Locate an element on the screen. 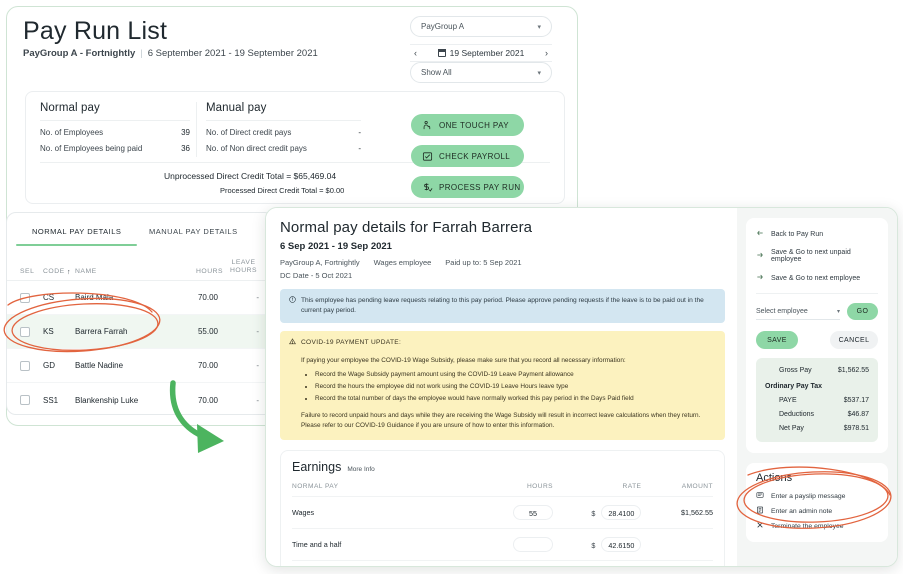  prev-period-button: ‹ is located at coordinates (415, 53).